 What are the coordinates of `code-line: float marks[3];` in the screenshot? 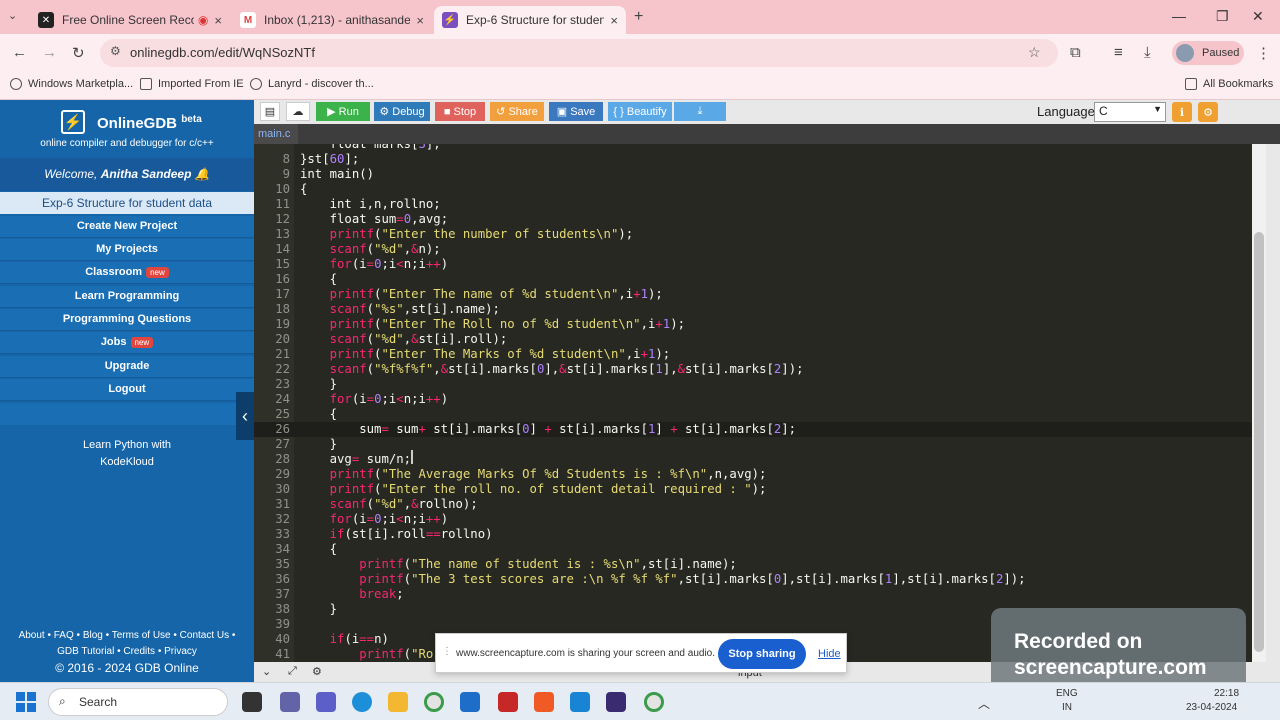 It's located at (753, 148).